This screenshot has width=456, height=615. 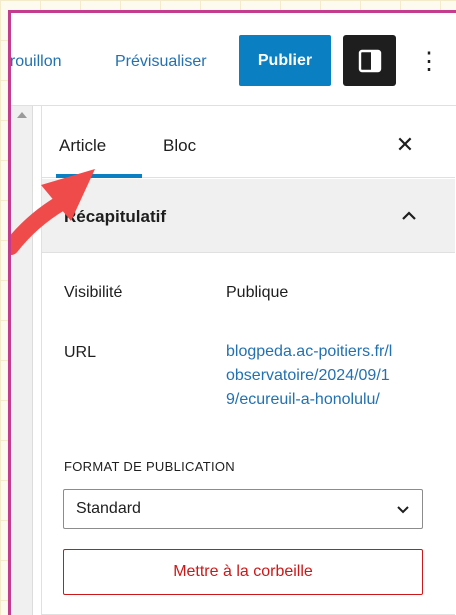 I want to click on post-format-value: Standard, so click(x=108, y=508).